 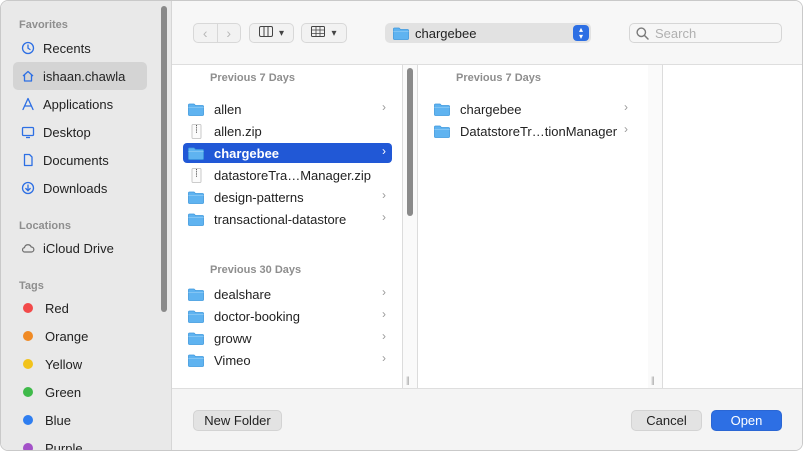 What do you see at coordinates (287, 360) in the screenshot?
I see `list-item-folder: Vimeo ›` at bounding box center [287, 360].